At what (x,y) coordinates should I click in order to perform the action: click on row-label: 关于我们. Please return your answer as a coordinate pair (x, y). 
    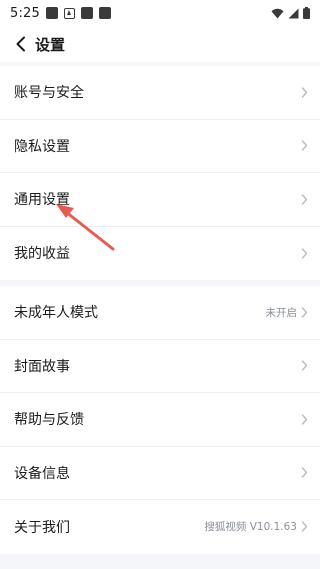
    Looking at the image, I should click on (42, 527).